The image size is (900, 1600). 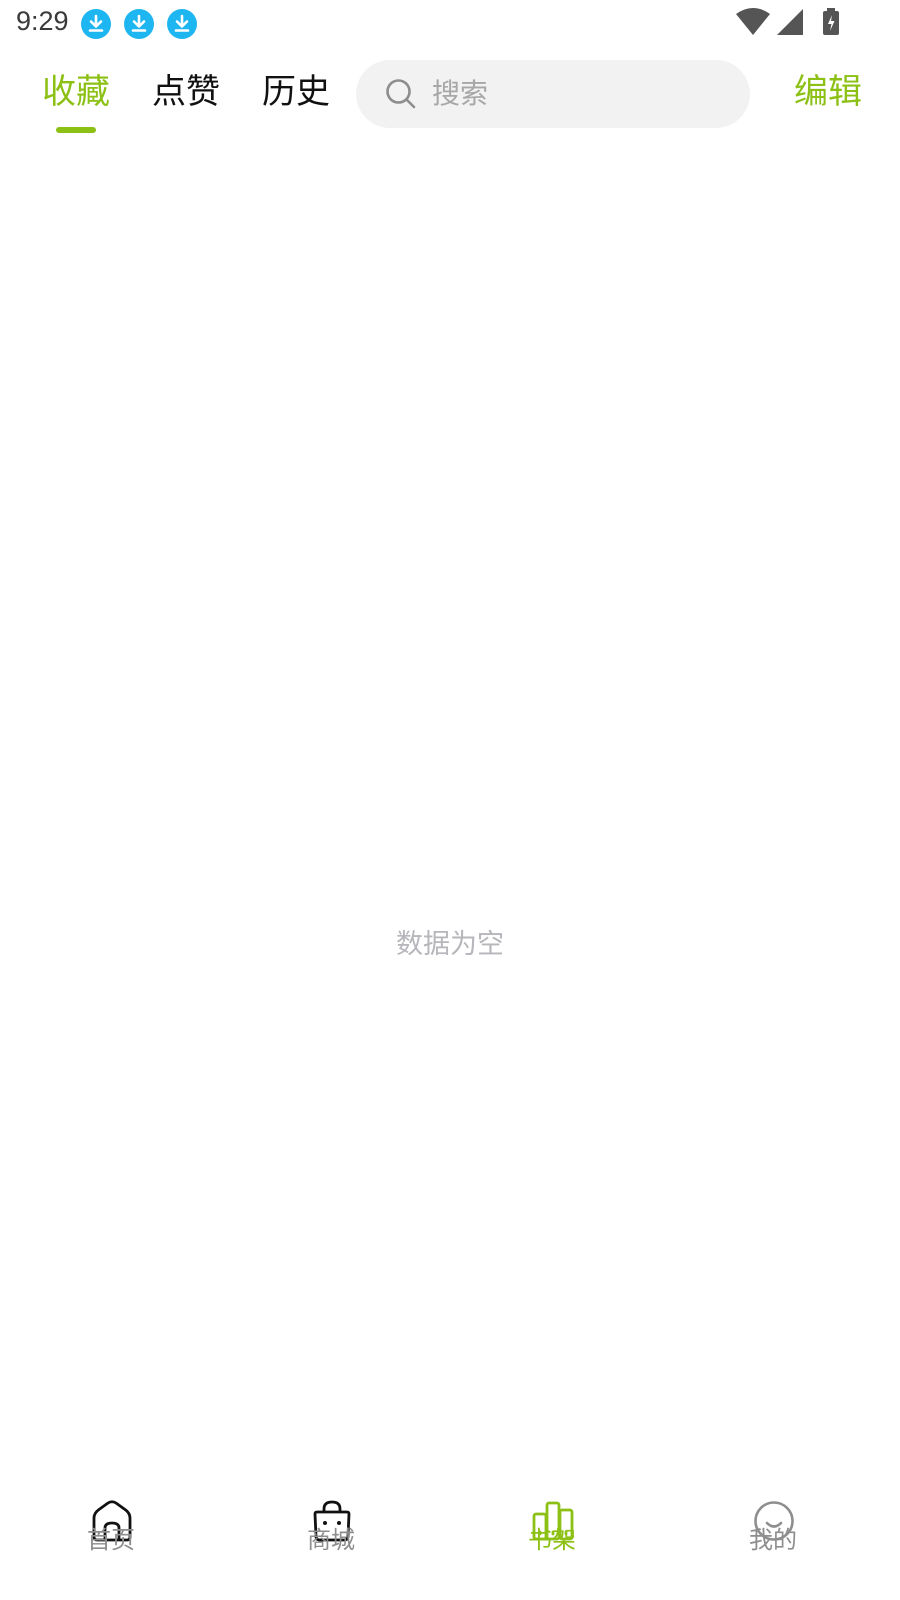 What do you see at coordinates (450, 24) in the screenshot?
I see `status-bar: 9:29` at bounding box center [450, 24].